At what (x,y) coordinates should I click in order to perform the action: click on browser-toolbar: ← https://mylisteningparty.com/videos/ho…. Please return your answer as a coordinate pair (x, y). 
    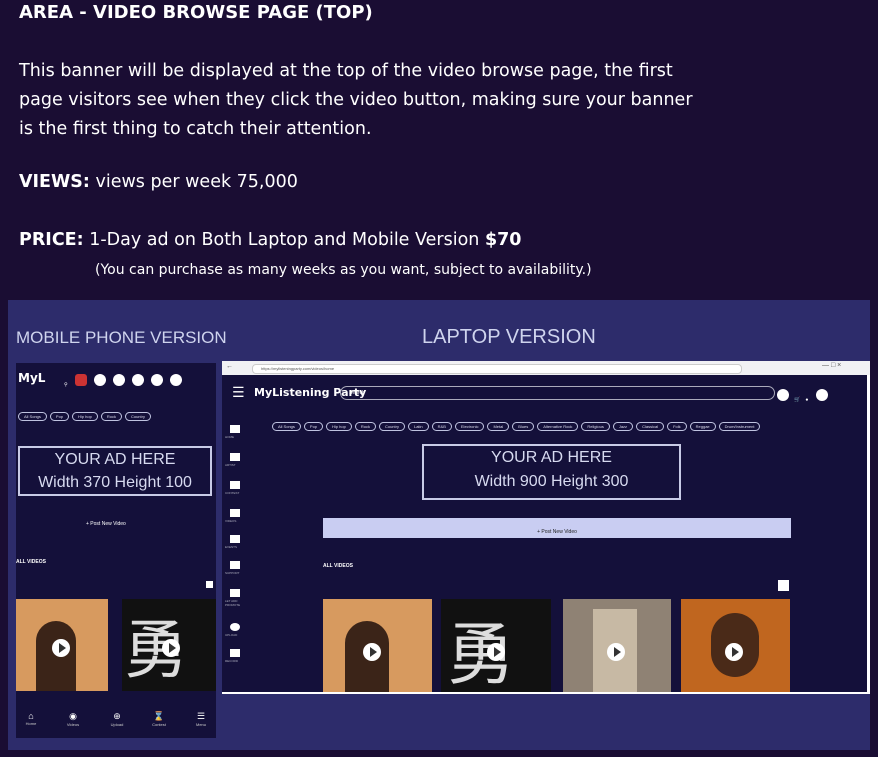
    Looking at the image, I should click on (546, 368).